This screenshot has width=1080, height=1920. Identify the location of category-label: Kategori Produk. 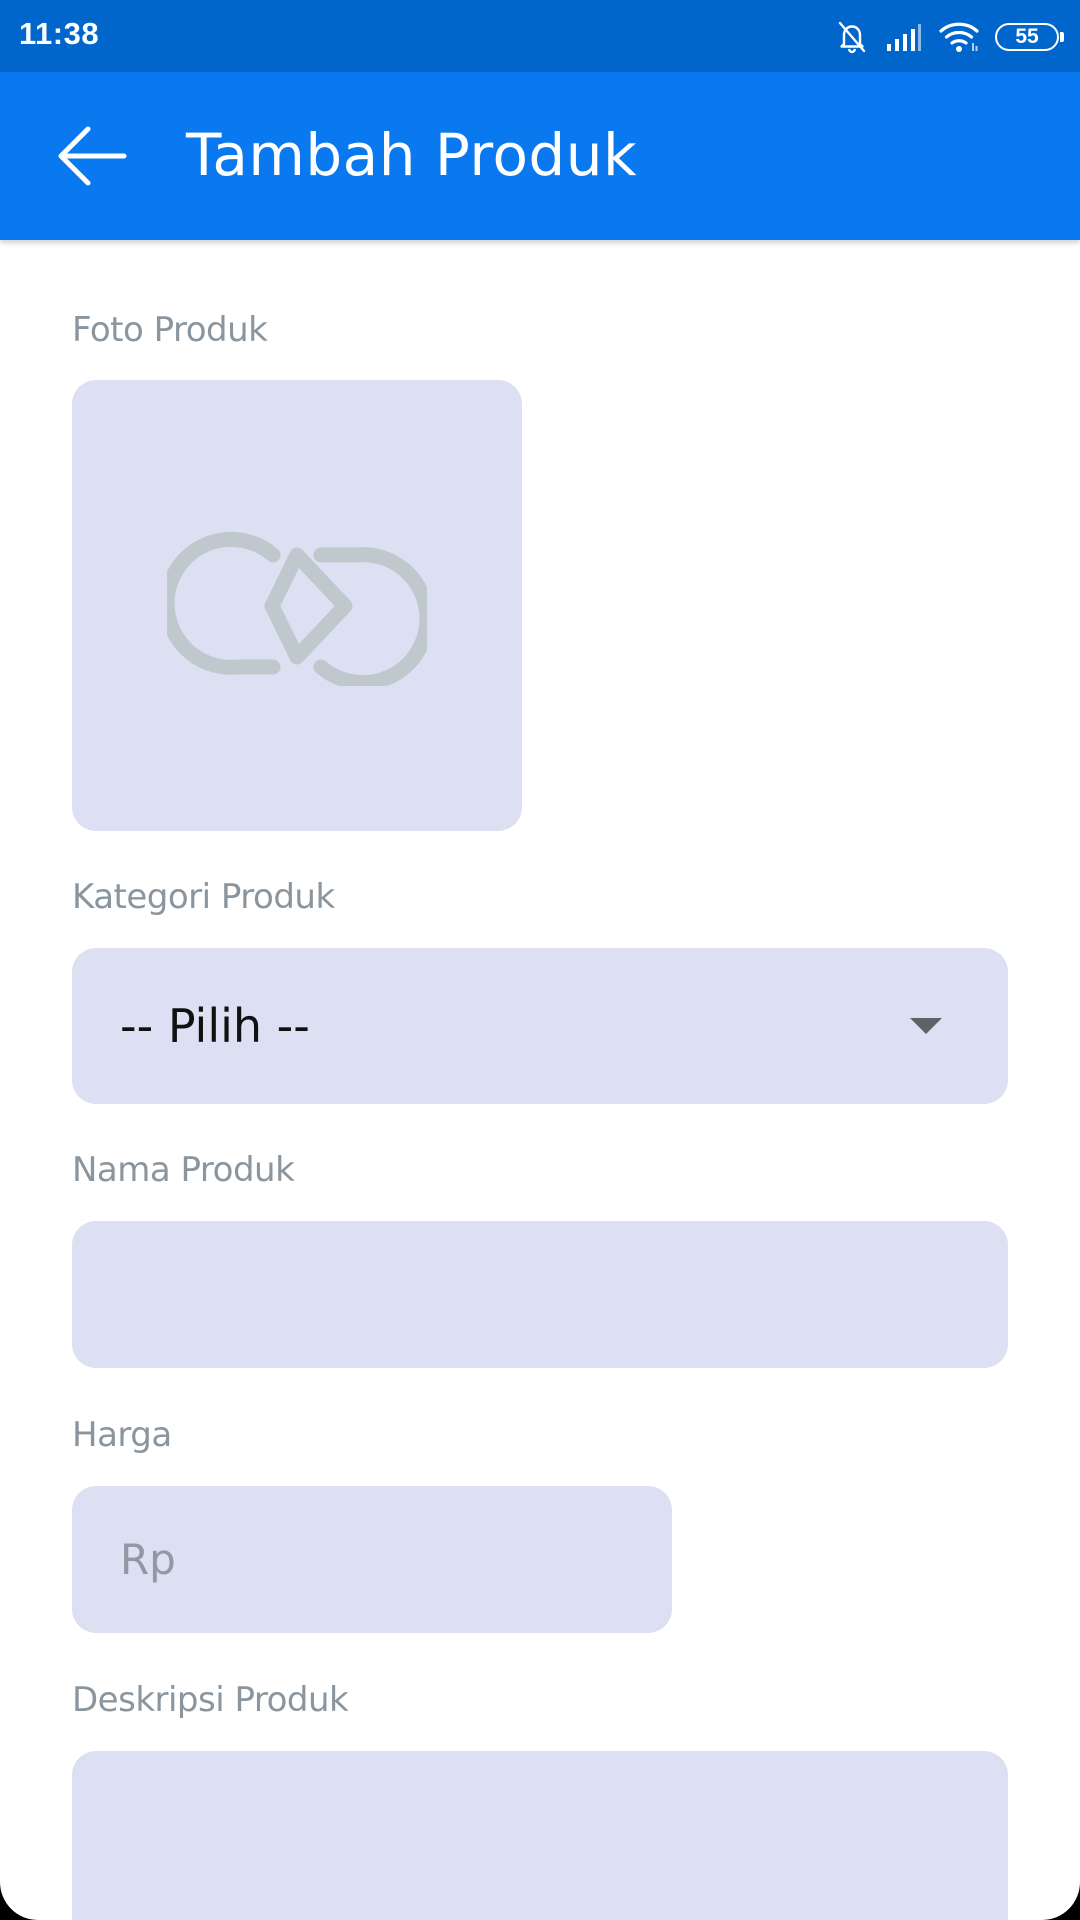
(203, 897).